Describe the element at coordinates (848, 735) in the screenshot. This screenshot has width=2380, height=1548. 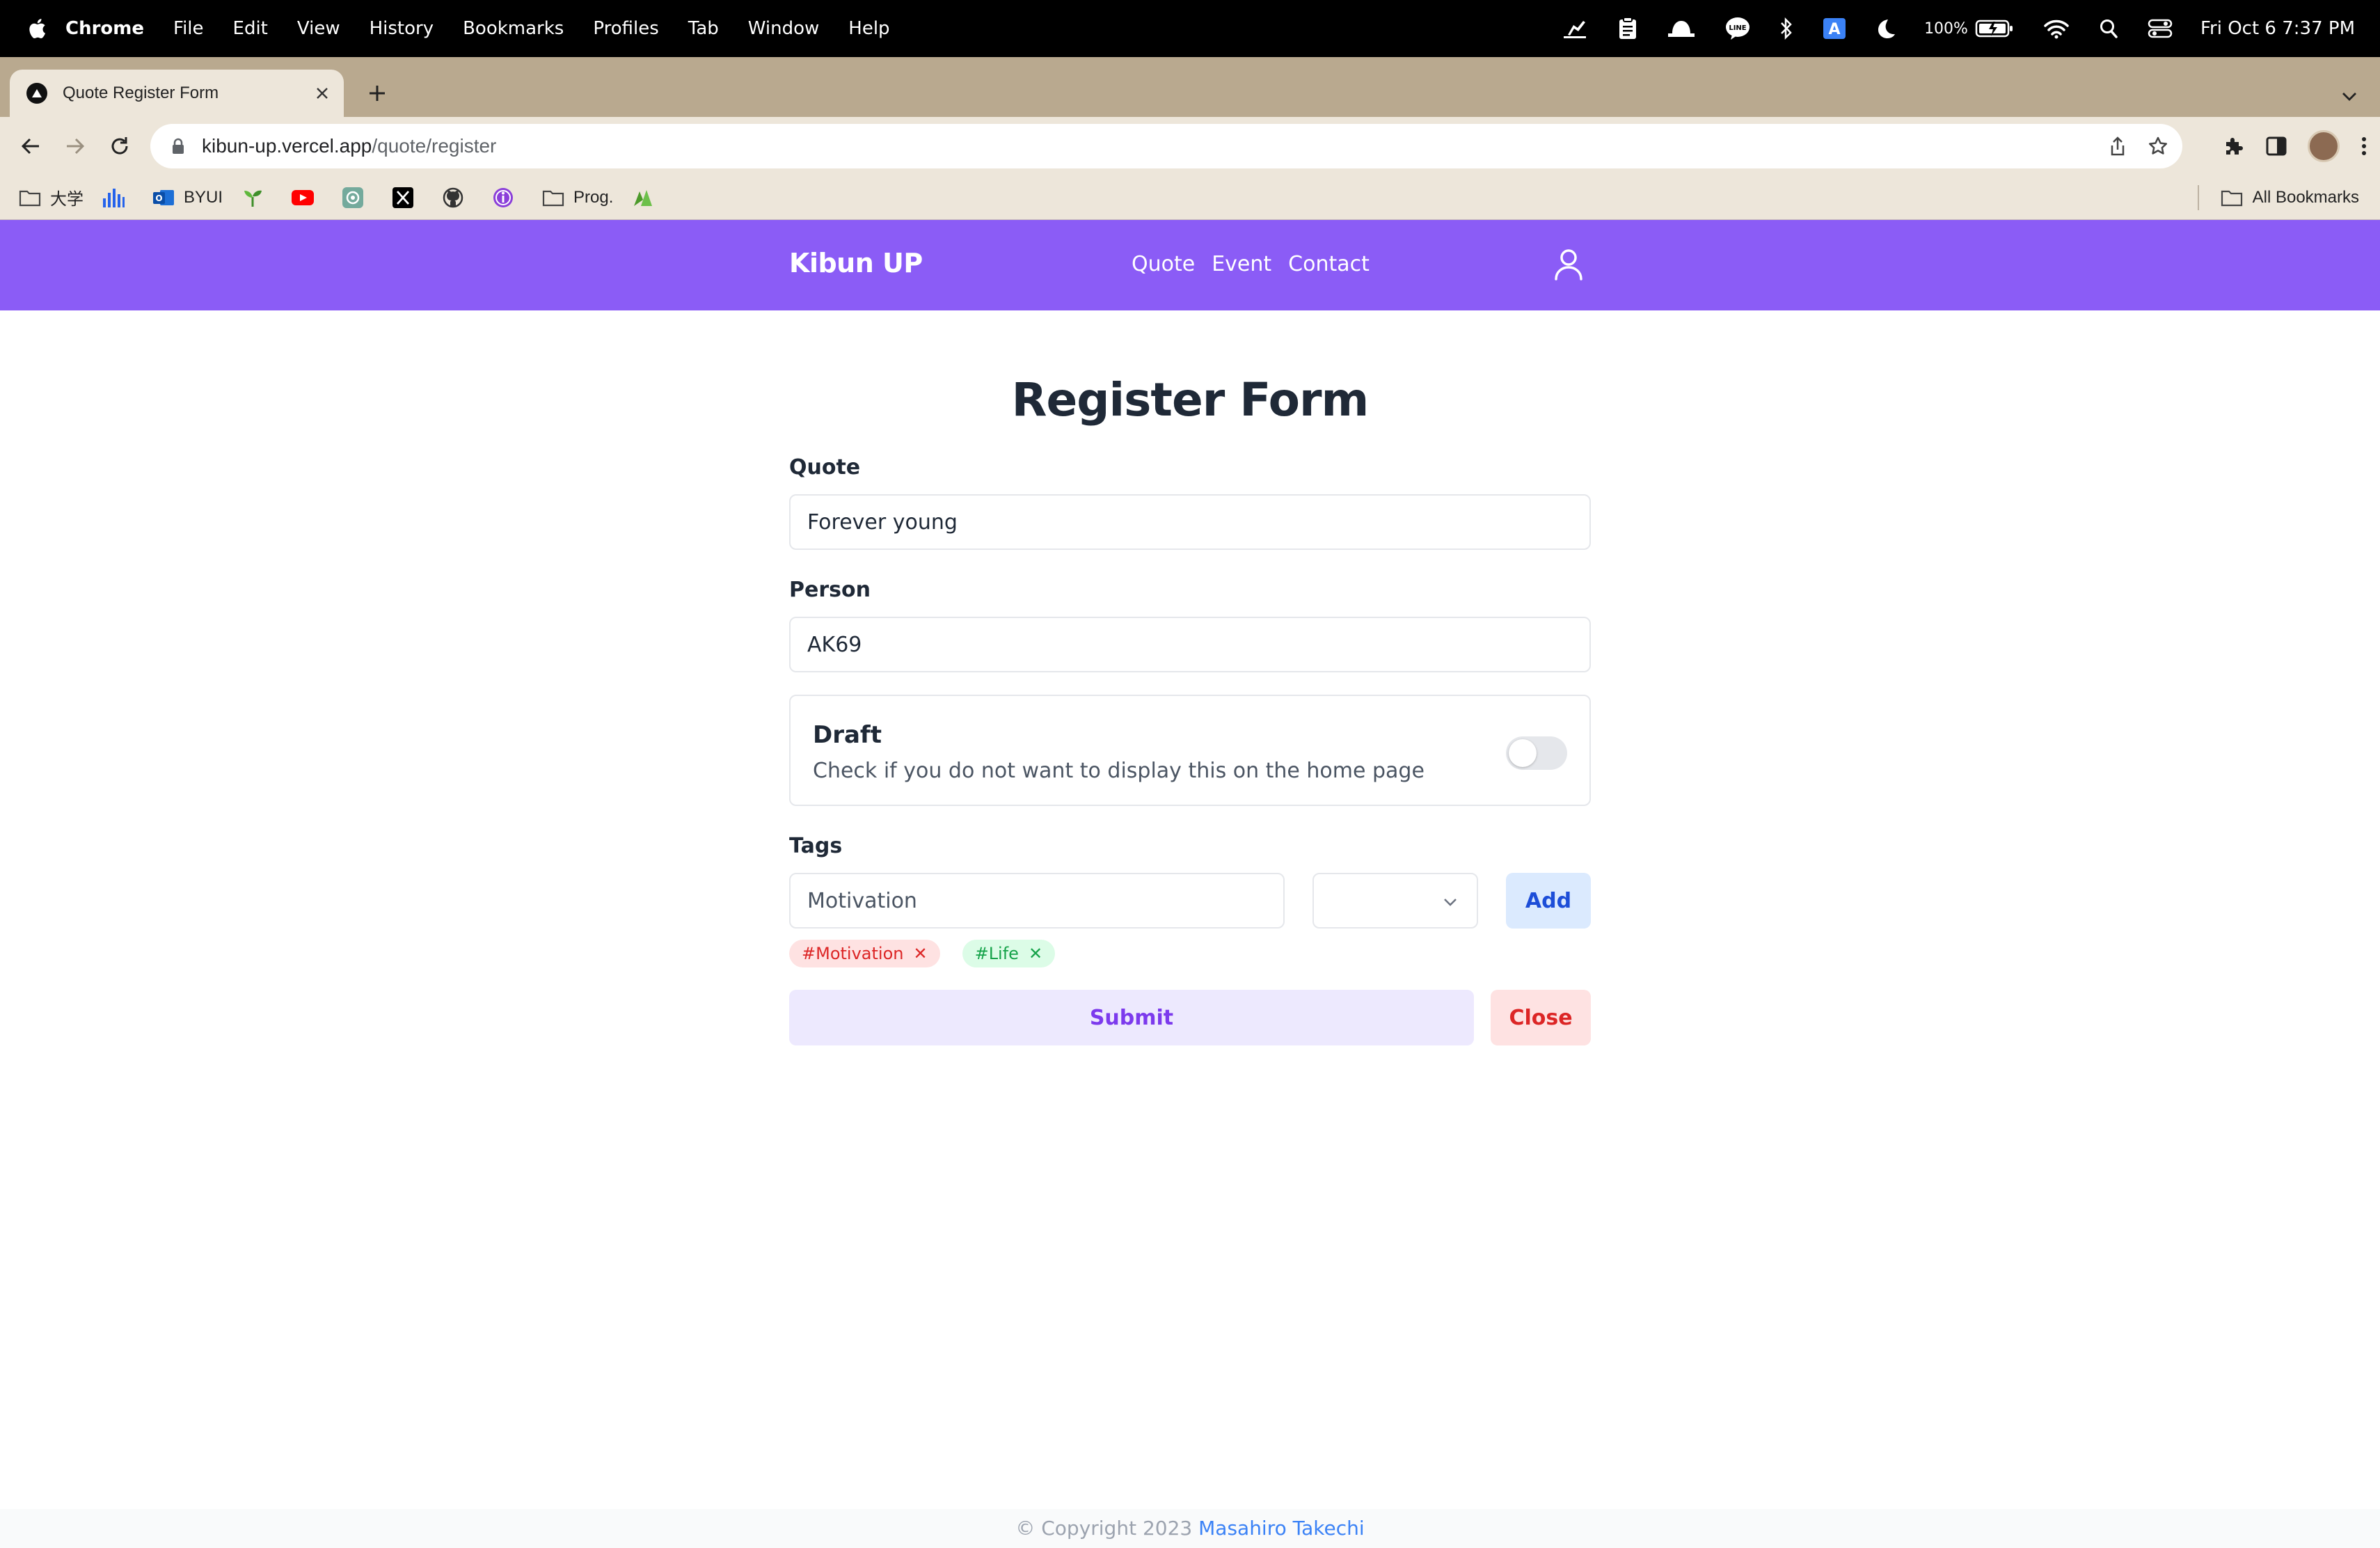
I see `draft-title: Draft` at that location.